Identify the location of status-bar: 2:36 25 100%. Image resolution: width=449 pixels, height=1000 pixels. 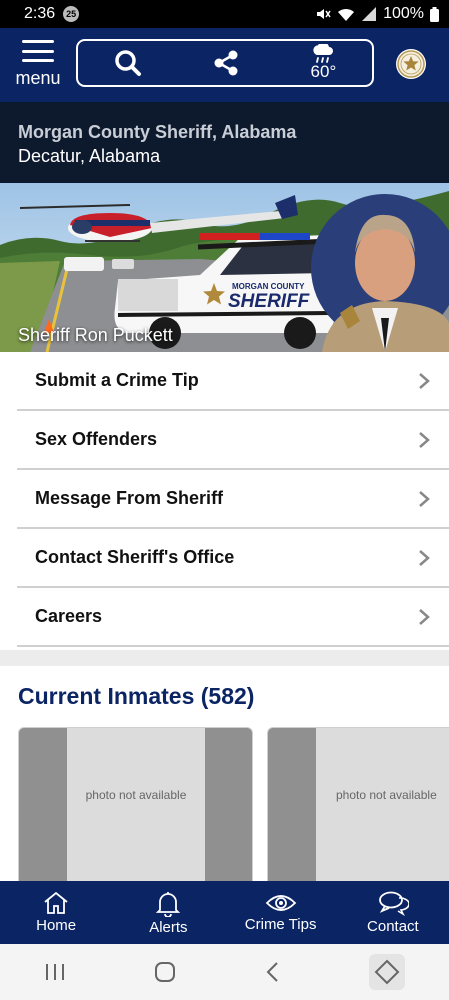
(224, 14).